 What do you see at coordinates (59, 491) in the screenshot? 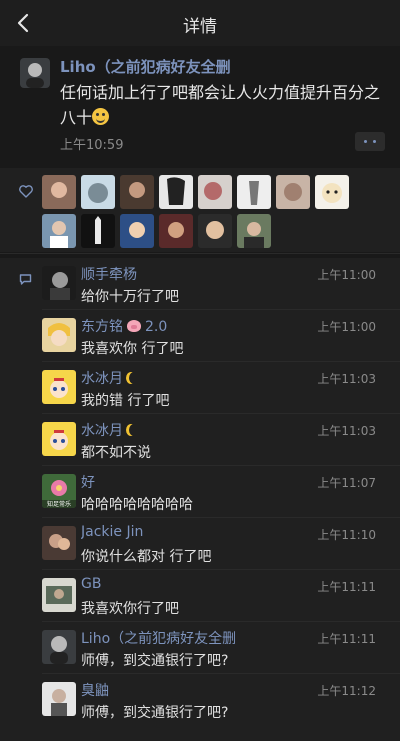
I see `commenter-avatar: 知足常乐` at bounding box center [59, 491].